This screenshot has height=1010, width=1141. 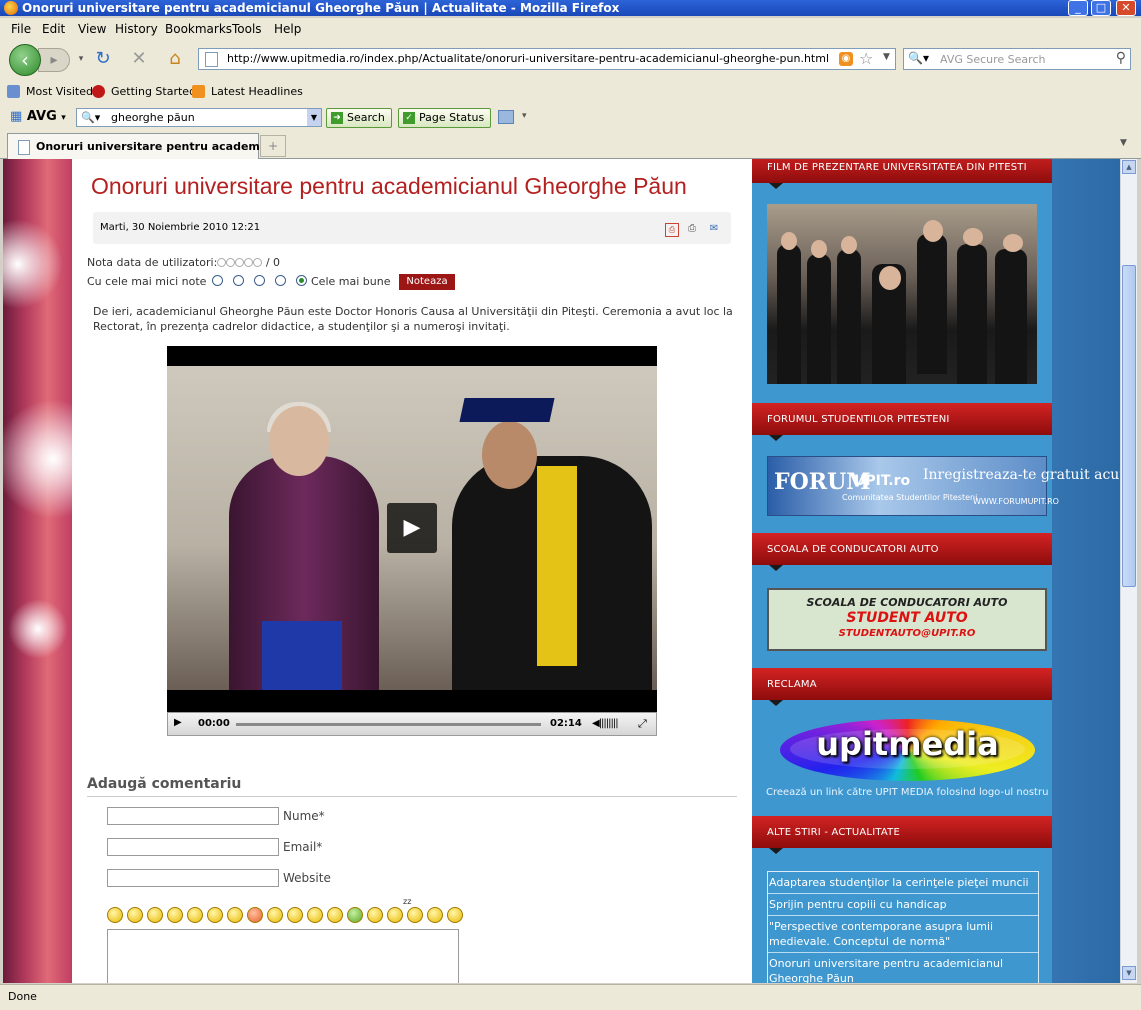 I want to click on address-dropdown-icon: ▼, so click(x=886, y=57).